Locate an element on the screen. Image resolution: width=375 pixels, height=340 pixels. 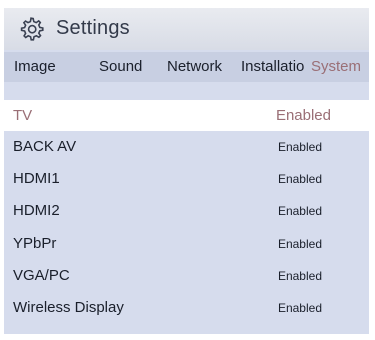
tab-image: Image is located at coordinates (35, 66).